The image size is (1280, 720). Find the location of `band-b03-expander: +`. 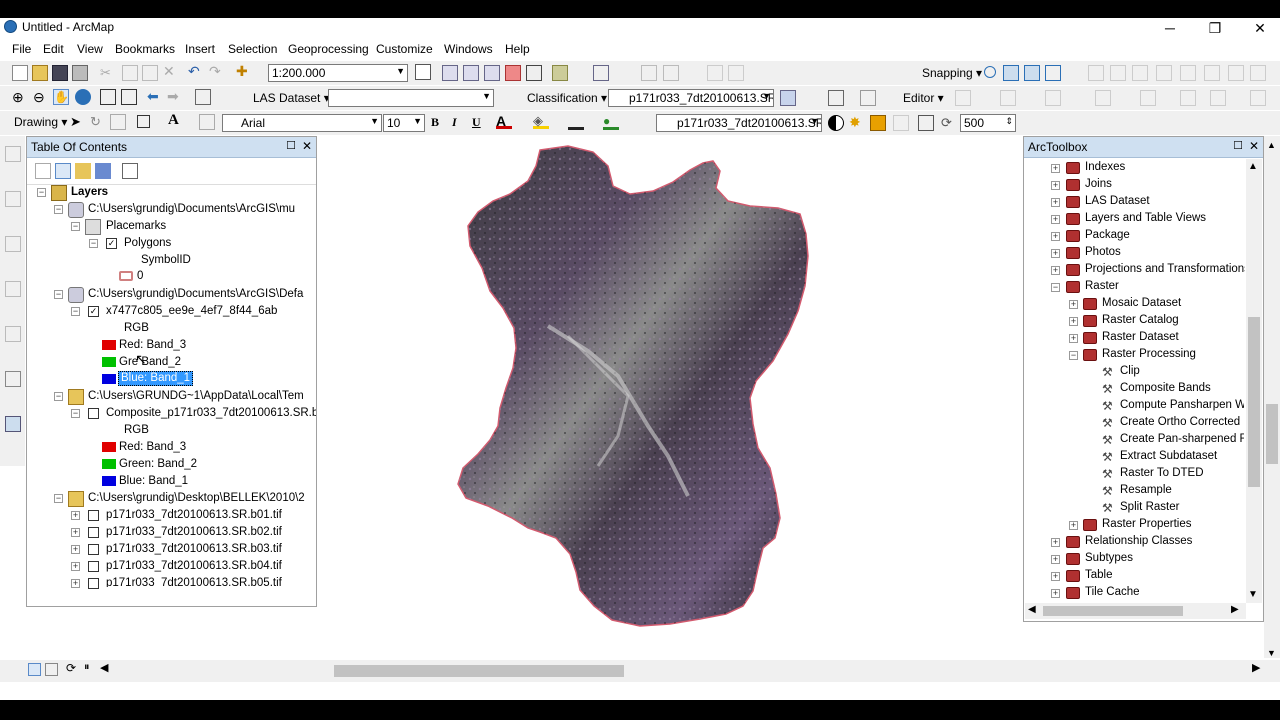

band-b03-expander: + is located at coordinates (75, 549).